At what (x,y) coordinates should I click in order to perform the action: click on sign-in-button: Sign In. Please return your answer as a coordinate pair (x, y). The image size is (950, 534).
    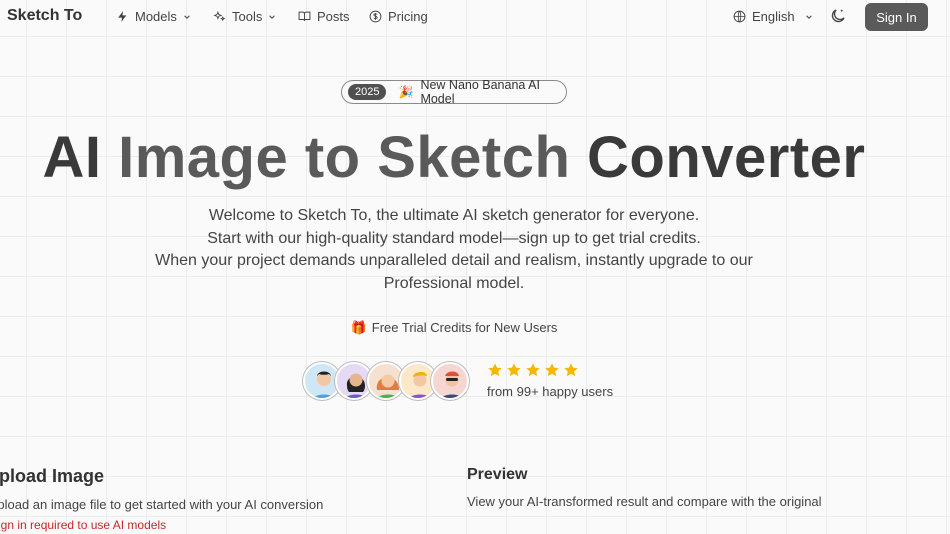
    Looking at the image, I should click on (896, 17).